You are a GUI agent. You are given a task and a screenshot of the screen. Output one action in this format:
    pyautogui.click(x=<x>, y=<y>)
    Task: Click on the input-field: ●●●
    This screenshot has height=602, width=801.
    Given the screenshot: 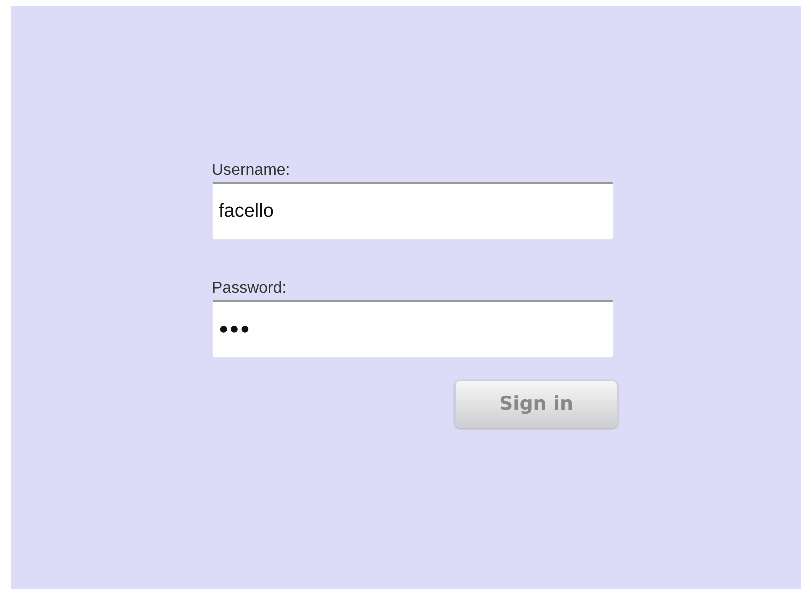 What is the action you would take?
    pyautogui.click(x=413, y=329)
    